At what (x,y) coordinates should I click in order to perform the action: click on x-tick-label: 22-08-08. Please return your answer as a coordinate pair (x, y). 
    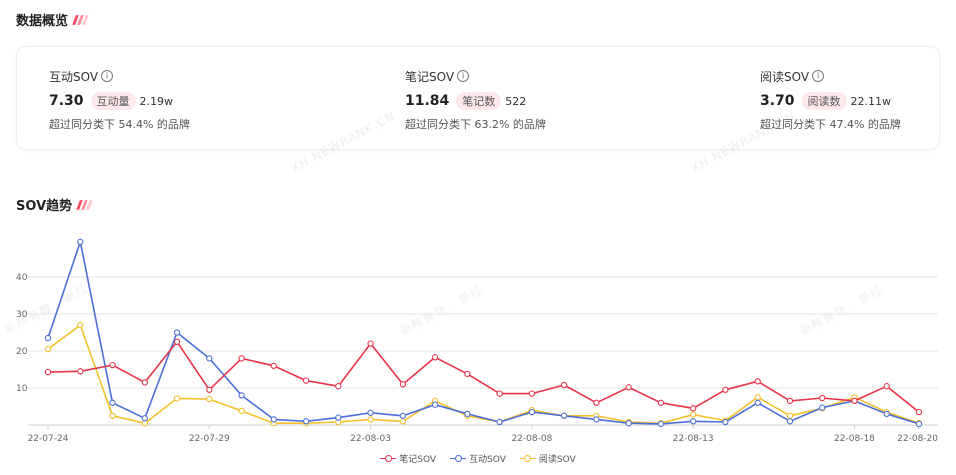
    Looking at the image, I should click on (531, 439).